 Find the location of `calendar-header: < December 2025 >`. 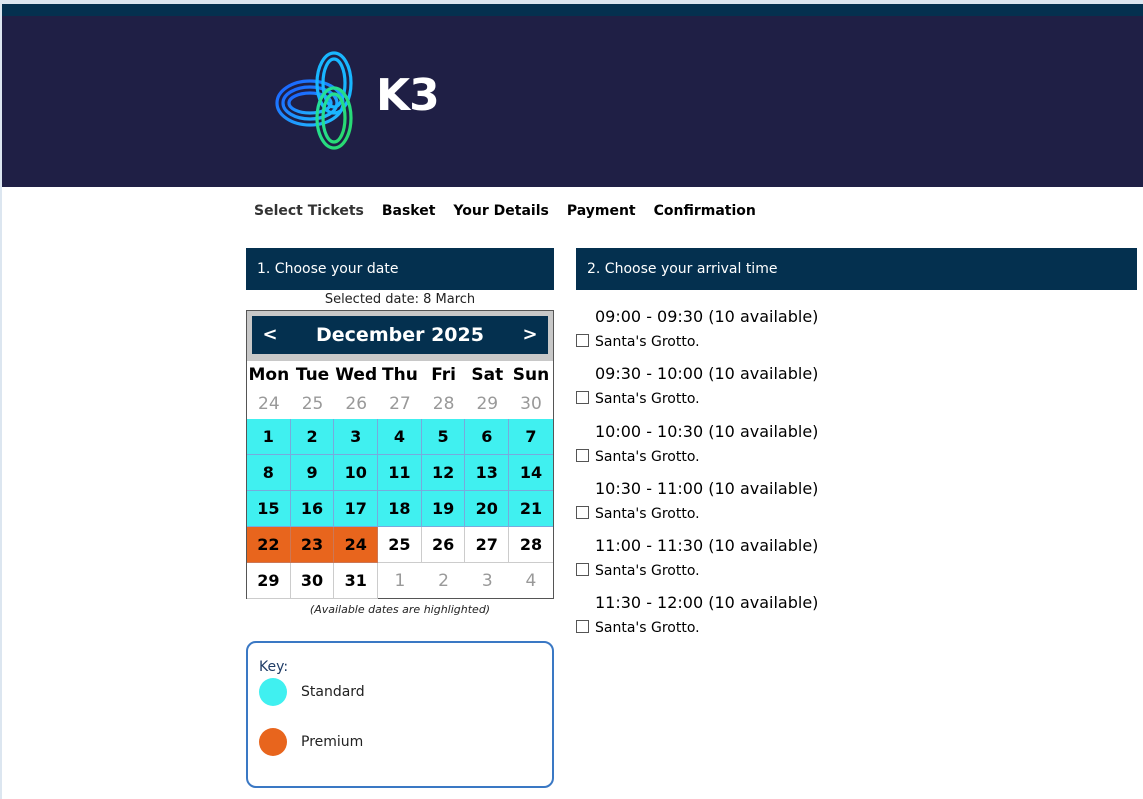

calendar-header: < December 2025 > is located at coordinates (400, 335).